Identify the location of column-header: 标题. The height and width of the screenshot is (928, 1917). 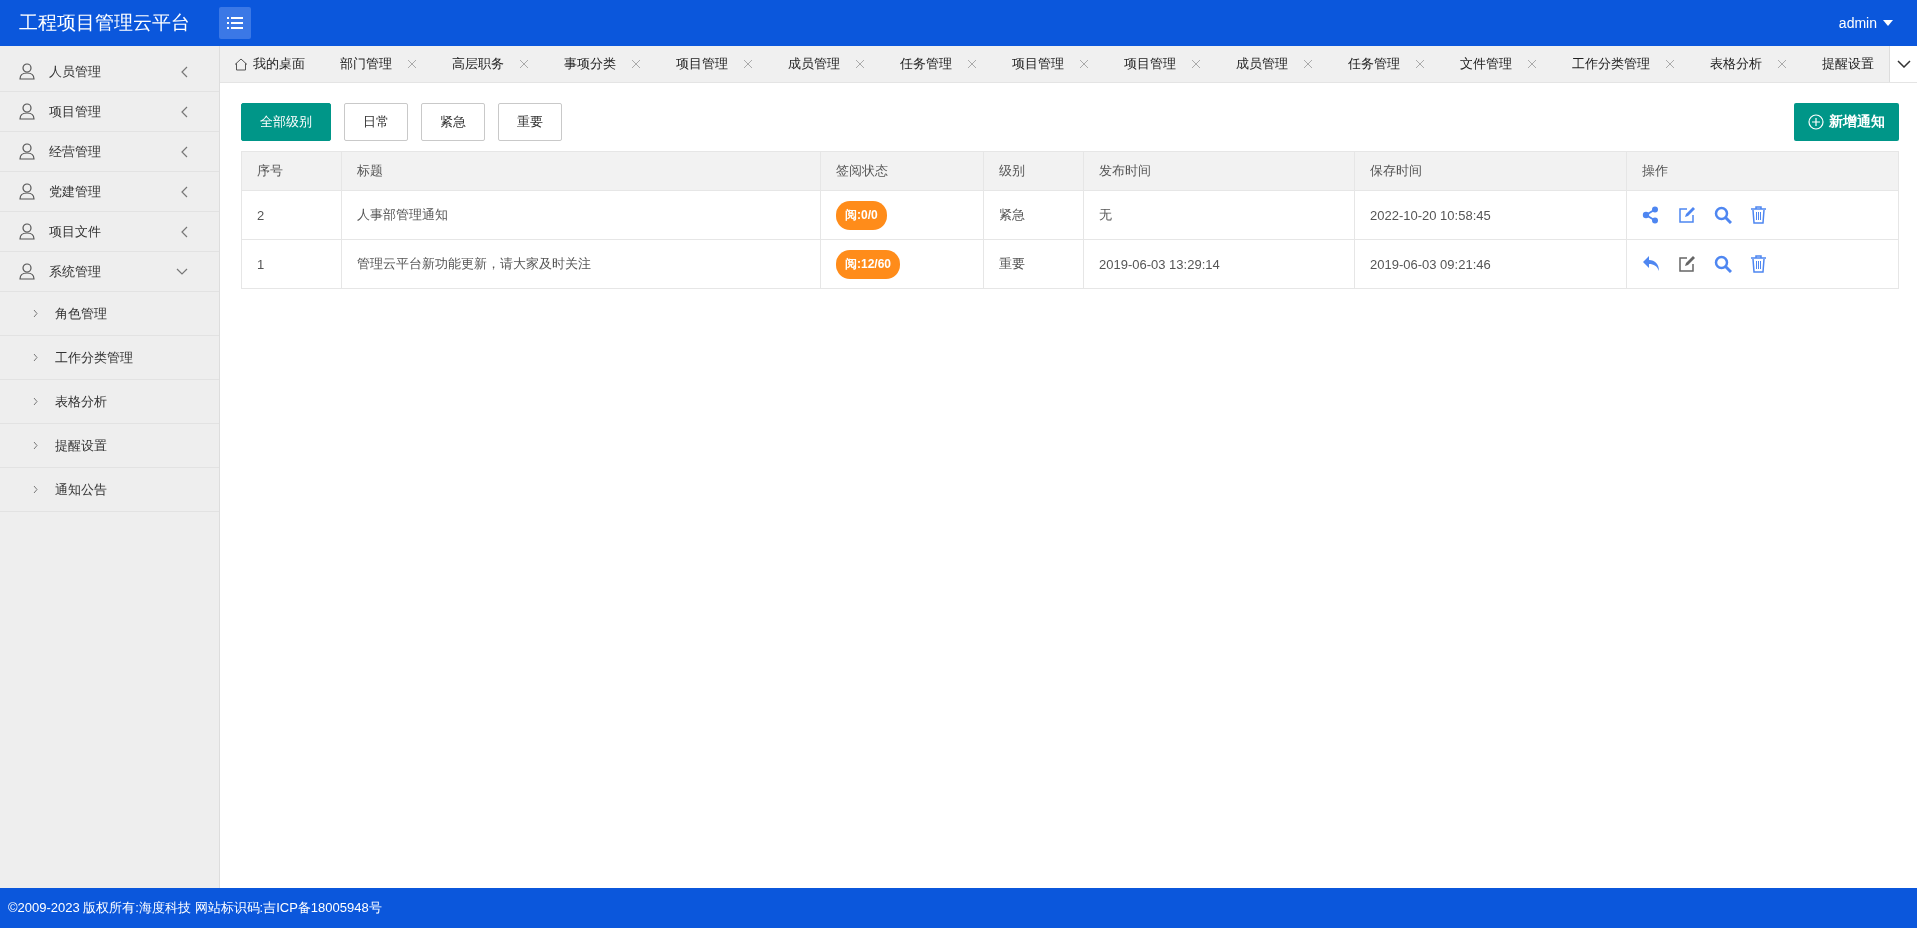
(581, 171).